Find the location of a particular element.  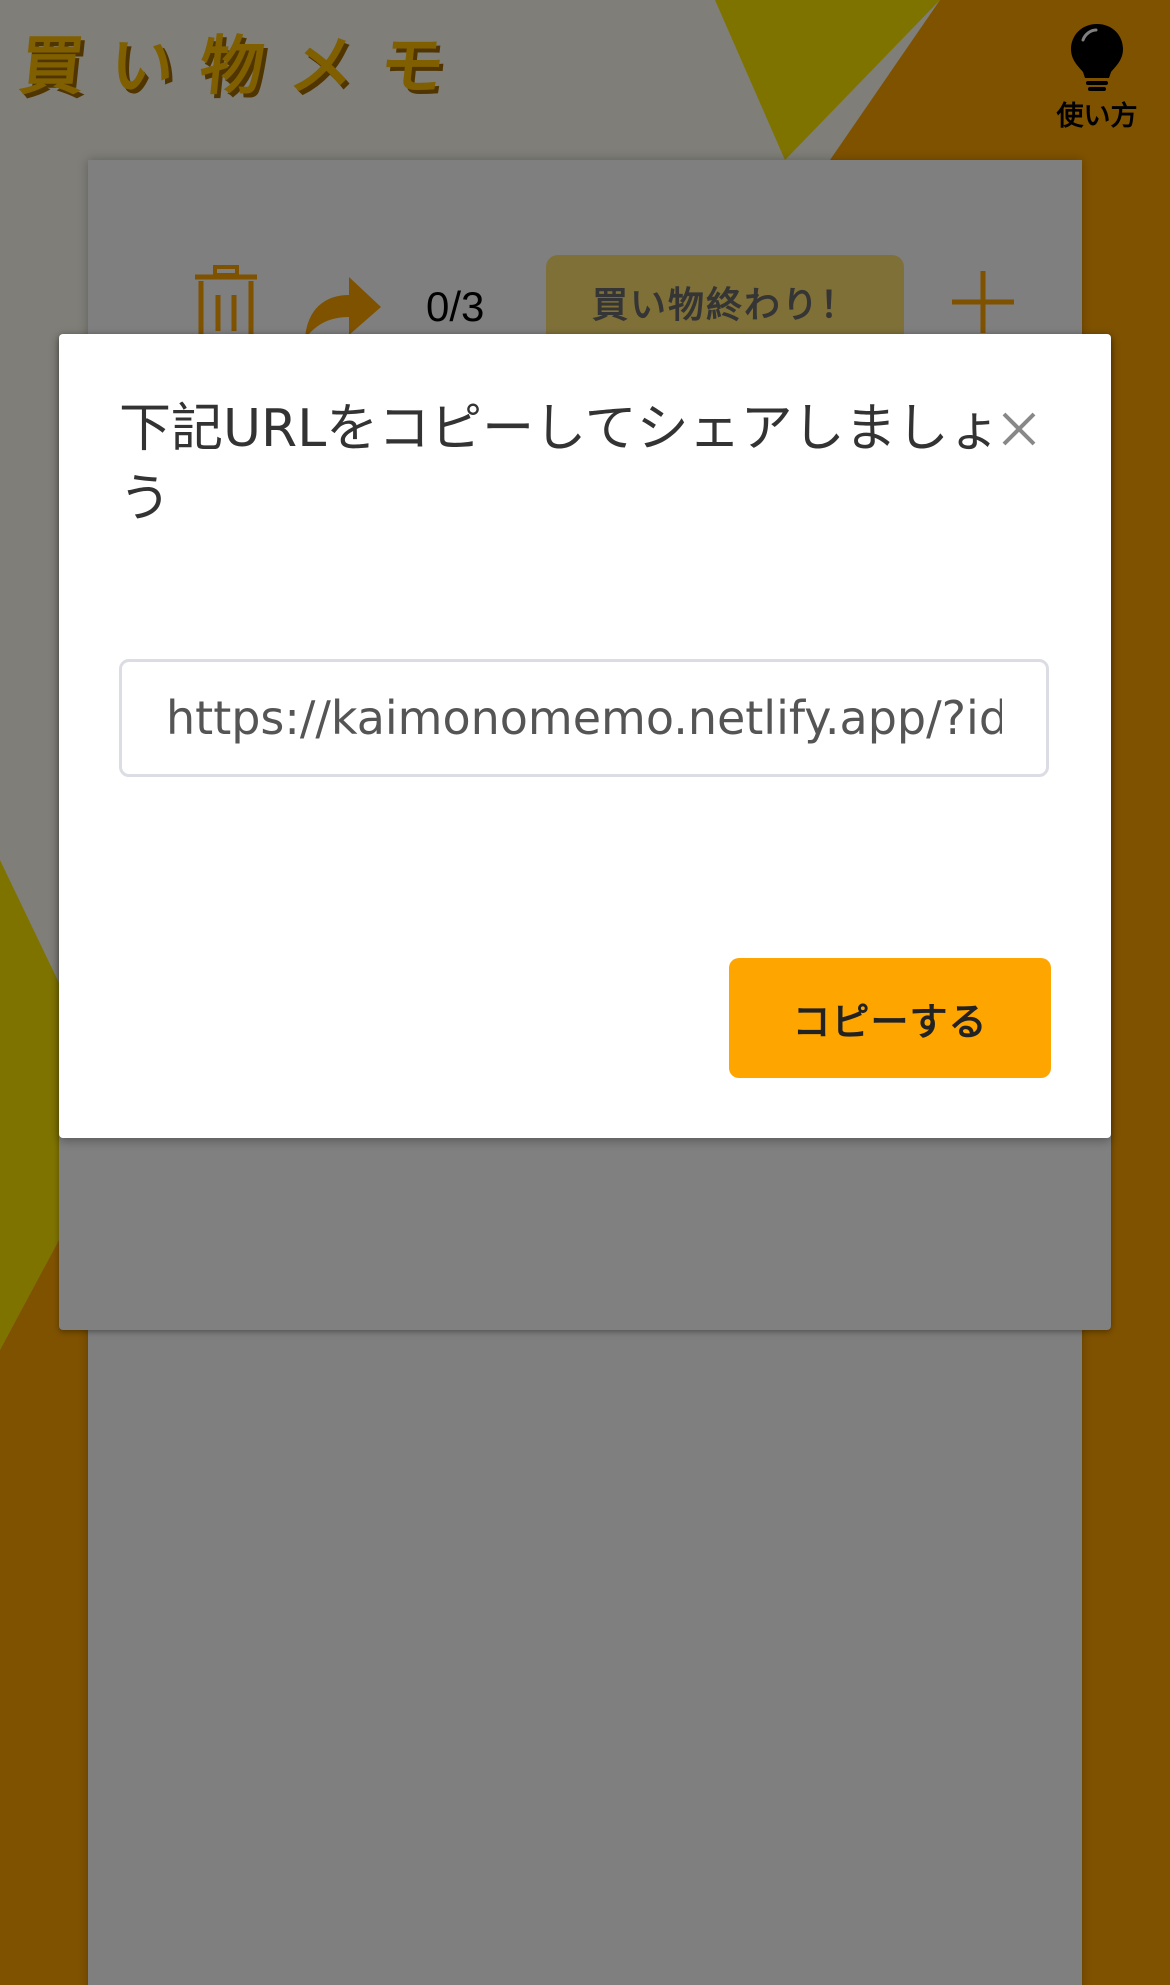

close-icon is located at coordinates (1019, 429).